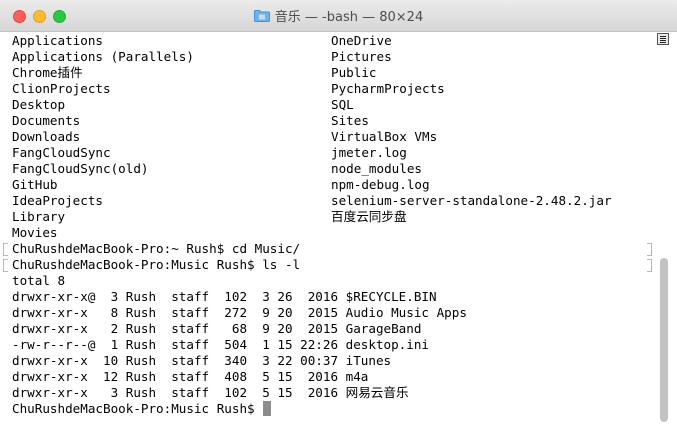 The height and width of the screenshot is (434, 677). What do you see at coordinates (380, 184) in the screenshot?
I see `listing-entry: npm-debug.log` at bounding box center [380, 184].